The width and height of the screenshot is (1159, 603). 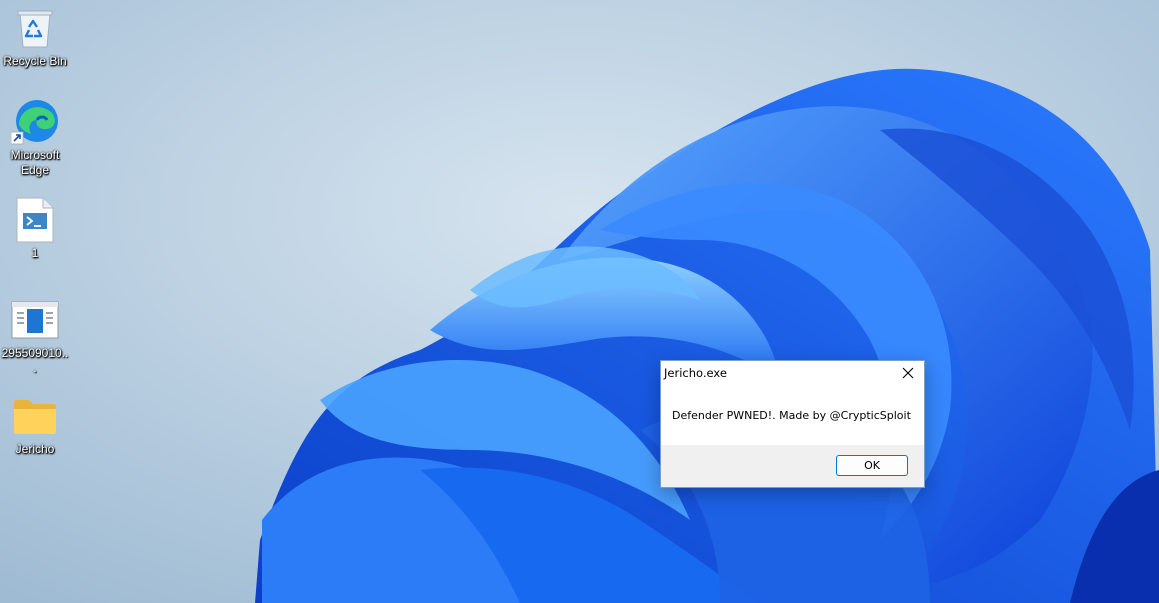 What do you see at coordinates (35, 416) in the screenshot?
I see `folder-icon` at bounding box center [35, 416].